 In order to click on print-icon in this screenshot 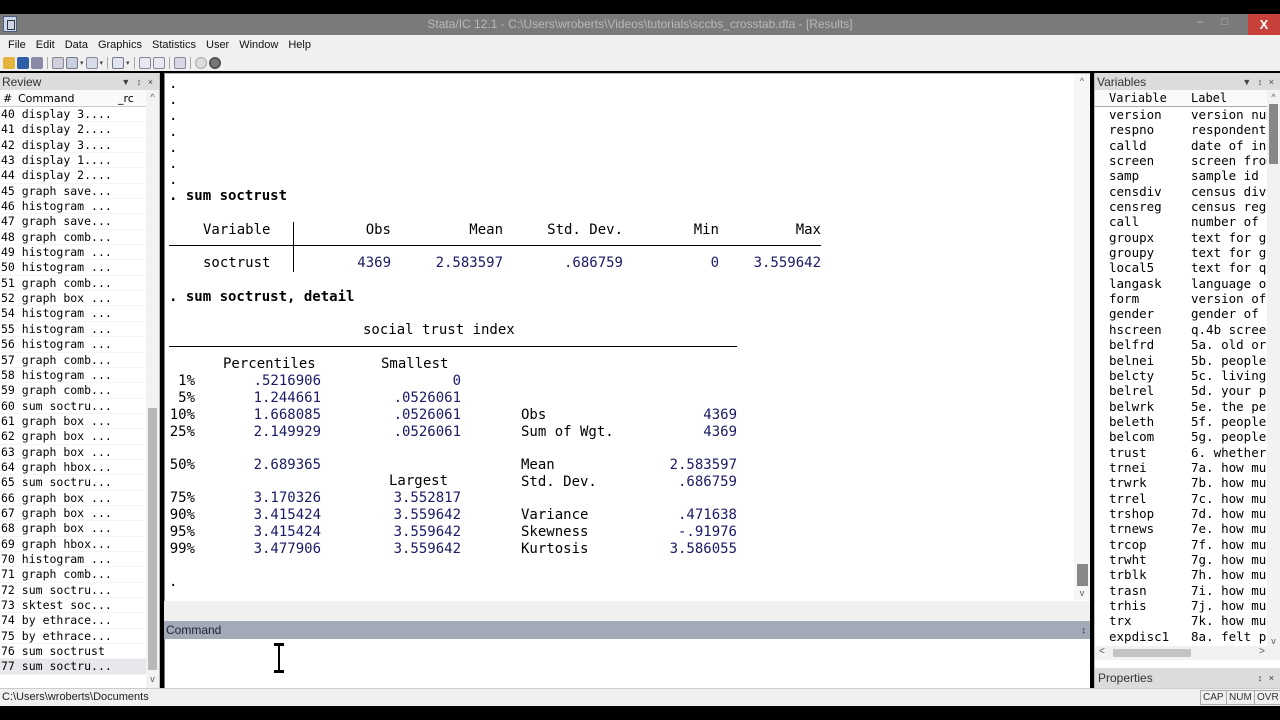, I will do `click(37, 62)`.